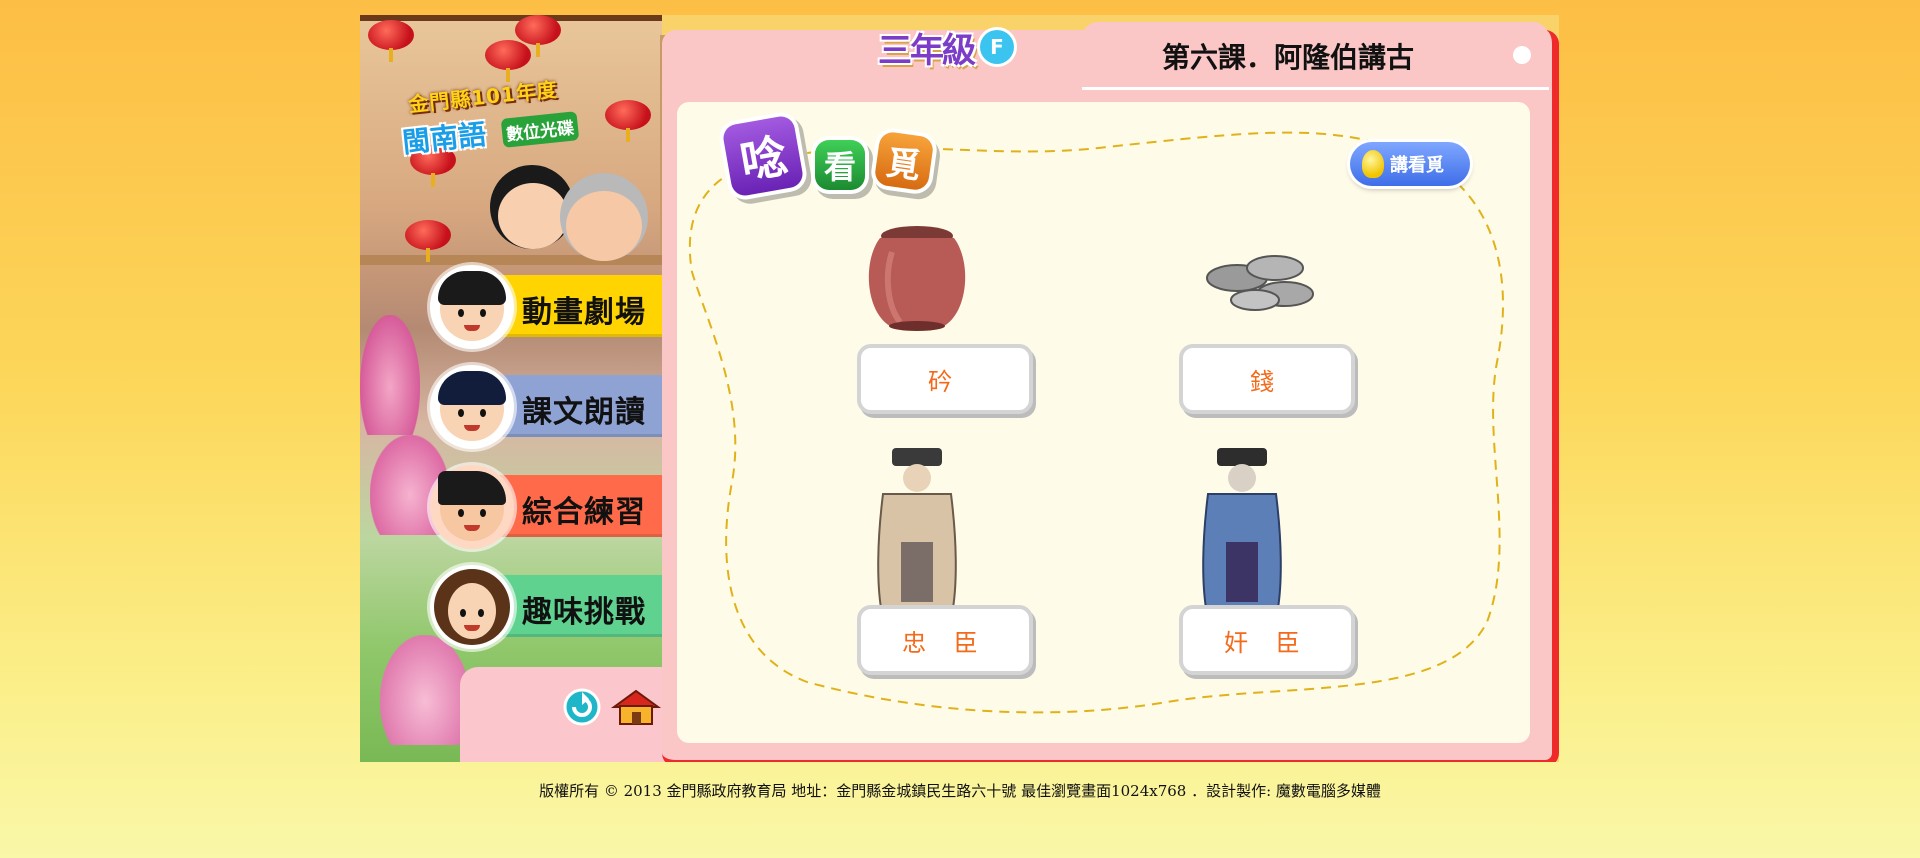 Image resolution: width=1920 pixels, height=858 pixels. What do you see at coordinates (1373, 164) in the screenshot?
I see `lightbulb-icon` at bounding box center [1373, 164].